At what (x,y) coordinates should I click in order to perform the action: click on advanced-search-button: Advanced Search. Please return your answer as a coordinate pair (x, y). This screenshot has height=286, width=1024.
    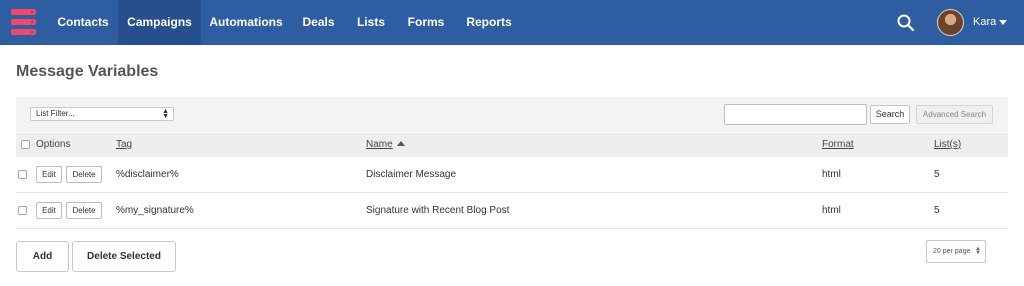
    Looking at the image, I should click on (954, 114).